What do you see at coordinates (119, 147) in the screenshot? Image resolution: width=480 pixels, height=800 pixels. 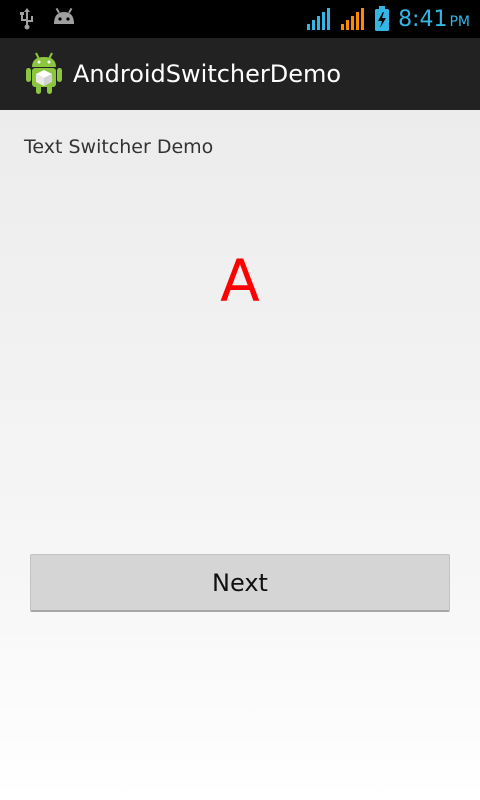 I see `page-heading: Text Switcher Demo` at bounding box center [119, 147].